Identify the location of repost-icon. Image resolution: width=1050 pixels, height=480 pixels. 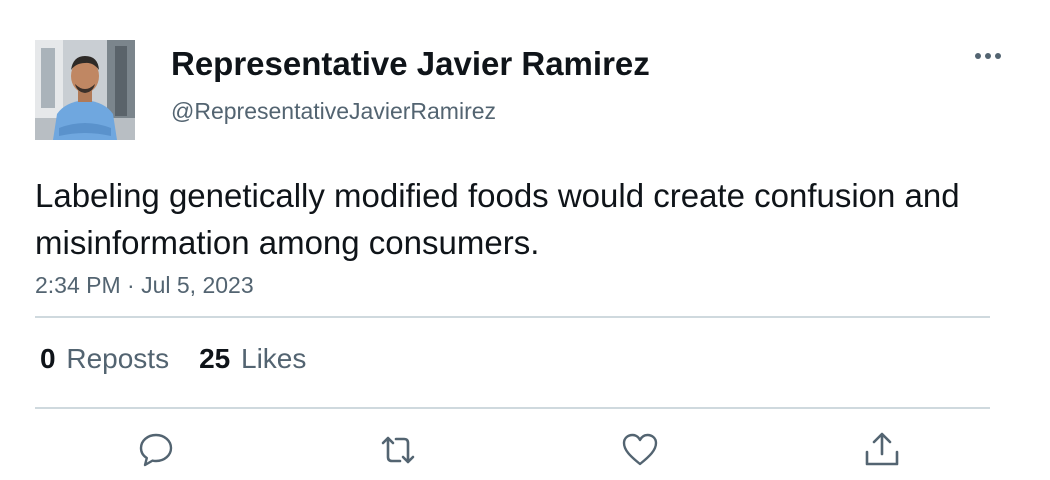
(398, 450).